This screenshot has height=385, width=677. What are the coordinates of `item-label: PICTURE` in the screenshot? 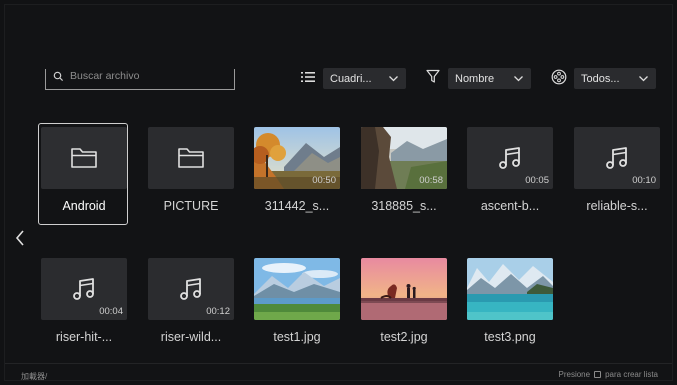 It's located at (191, 206).